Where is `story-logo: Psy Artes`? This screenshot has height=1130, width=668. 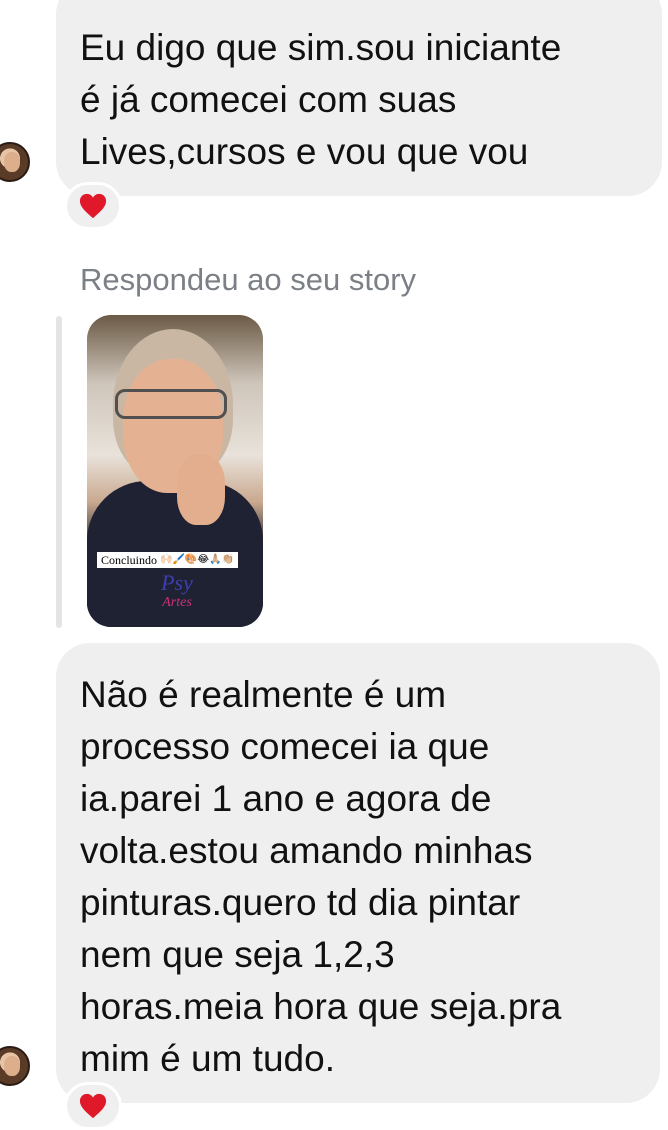 story-logo: Psy Artes is located at coordinates (177, 591).